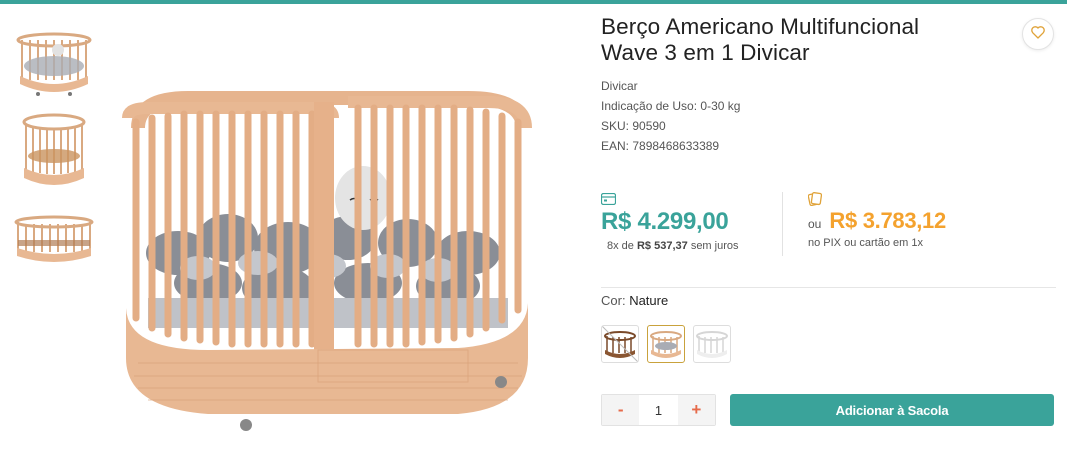 This screenshot has height=449, width=1067. Describe the element at coordinates (633, 126) in the screenshot. I see `product-sku: SKU: 90590` at that location.